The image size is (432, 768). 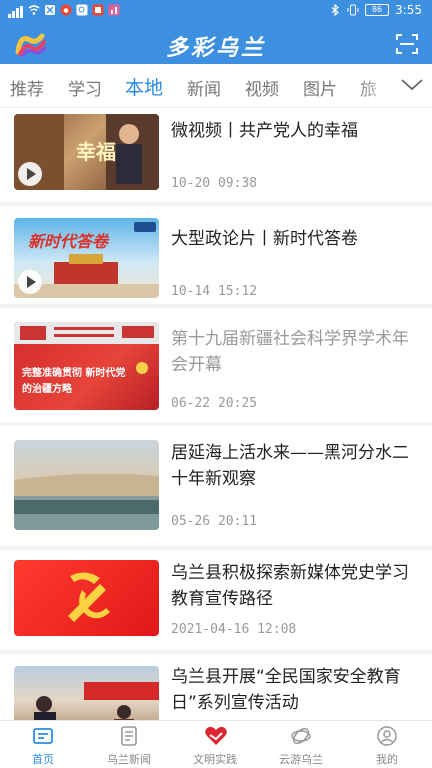 I want to click on tab-study: 学习, so click(x=85, y=87).